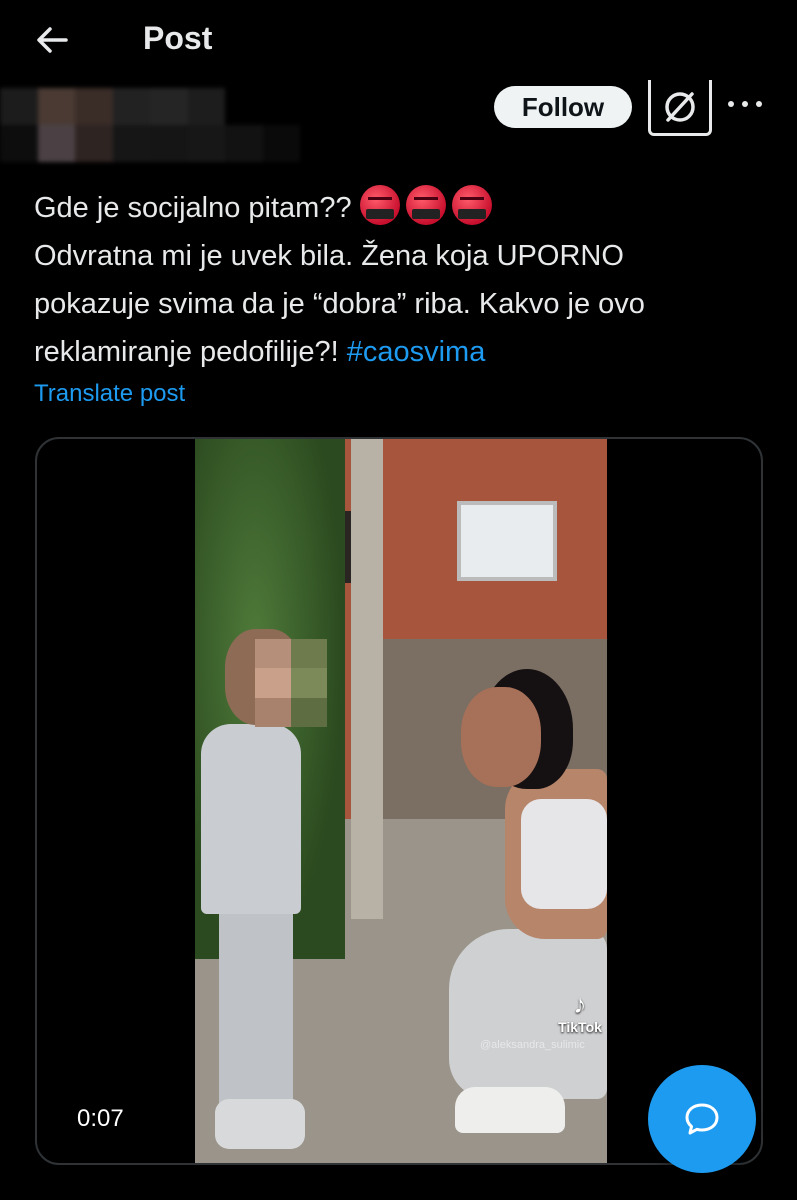 The height and width of the screenshot is (1200, 797). I want to click on blurred-author-info, so click(150, 125).